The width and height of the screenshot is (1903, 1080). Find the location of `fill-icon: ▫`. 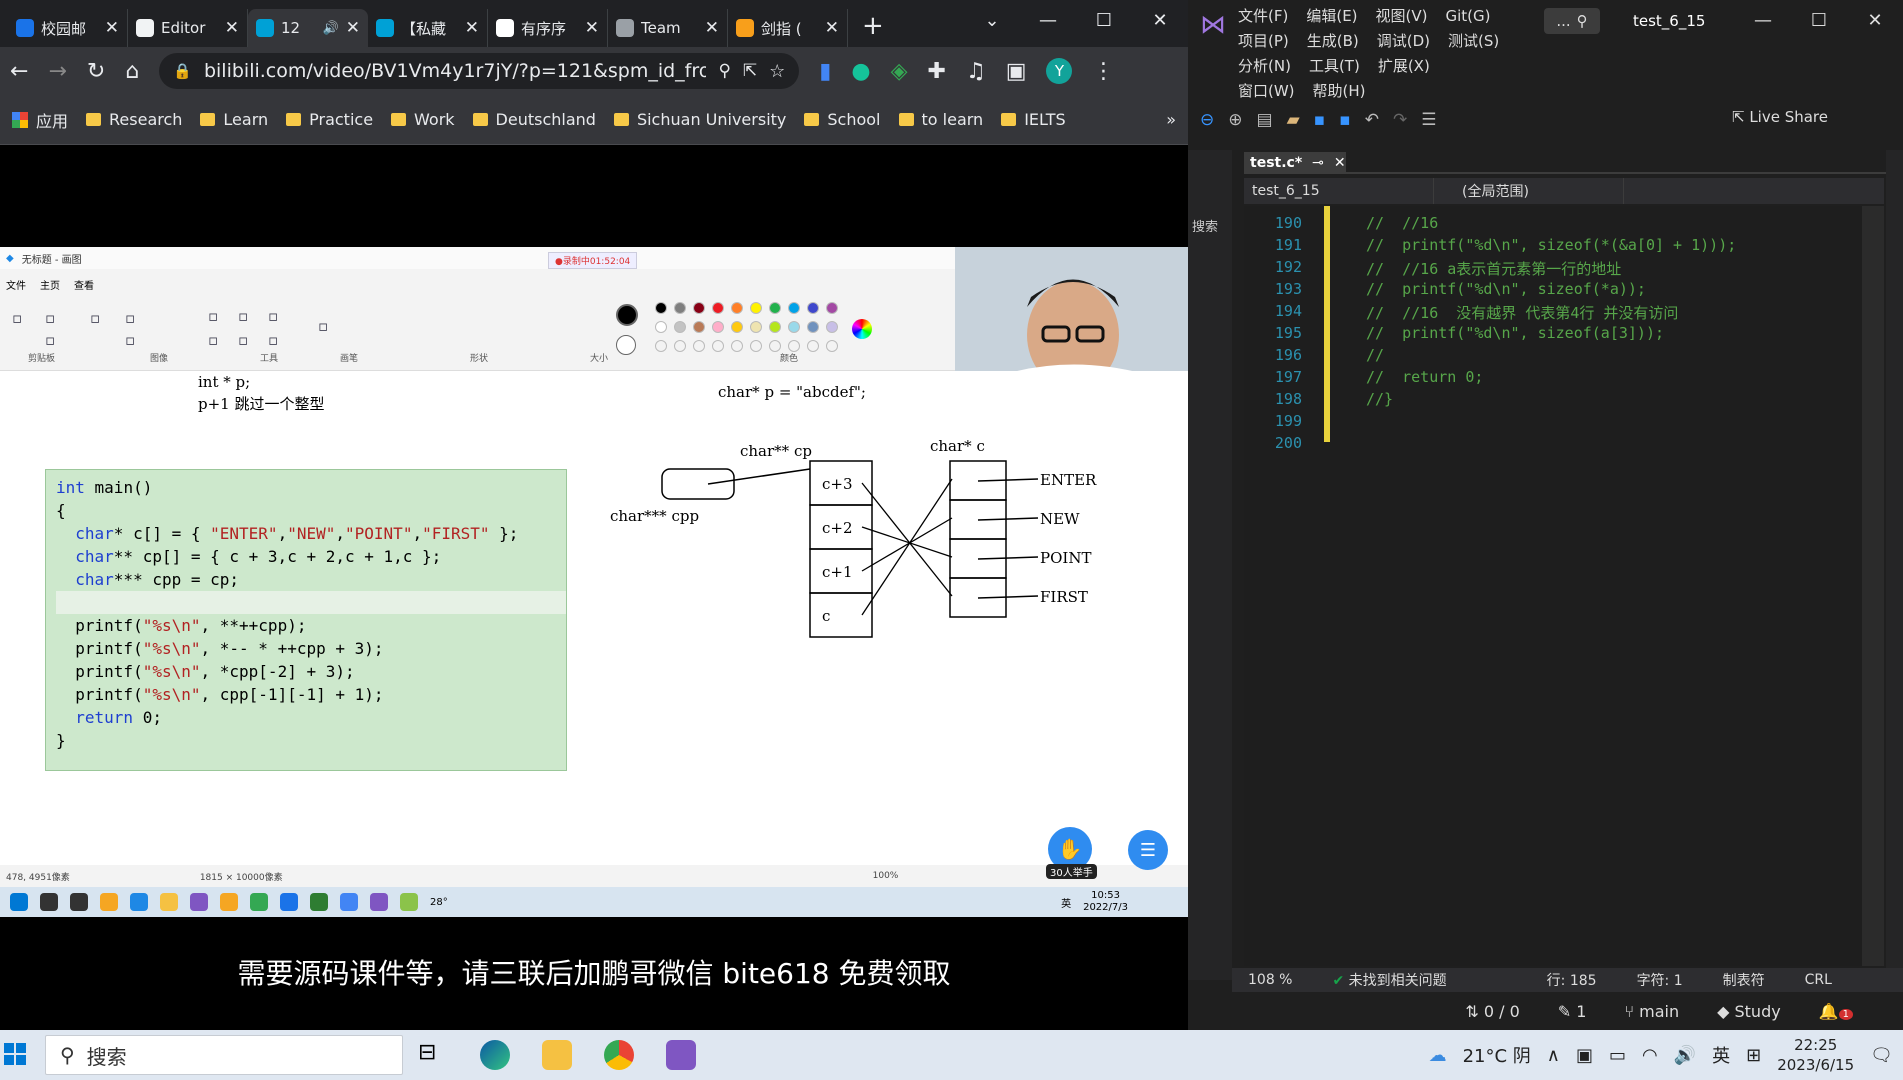

fill-icon: ▫ is located at coordinates (243, 316).